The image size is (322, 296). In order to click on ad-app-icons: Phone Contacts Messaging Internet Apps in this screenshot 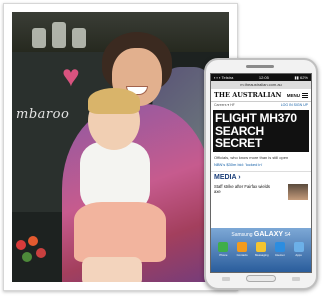, I will do `click(261, 247)`.